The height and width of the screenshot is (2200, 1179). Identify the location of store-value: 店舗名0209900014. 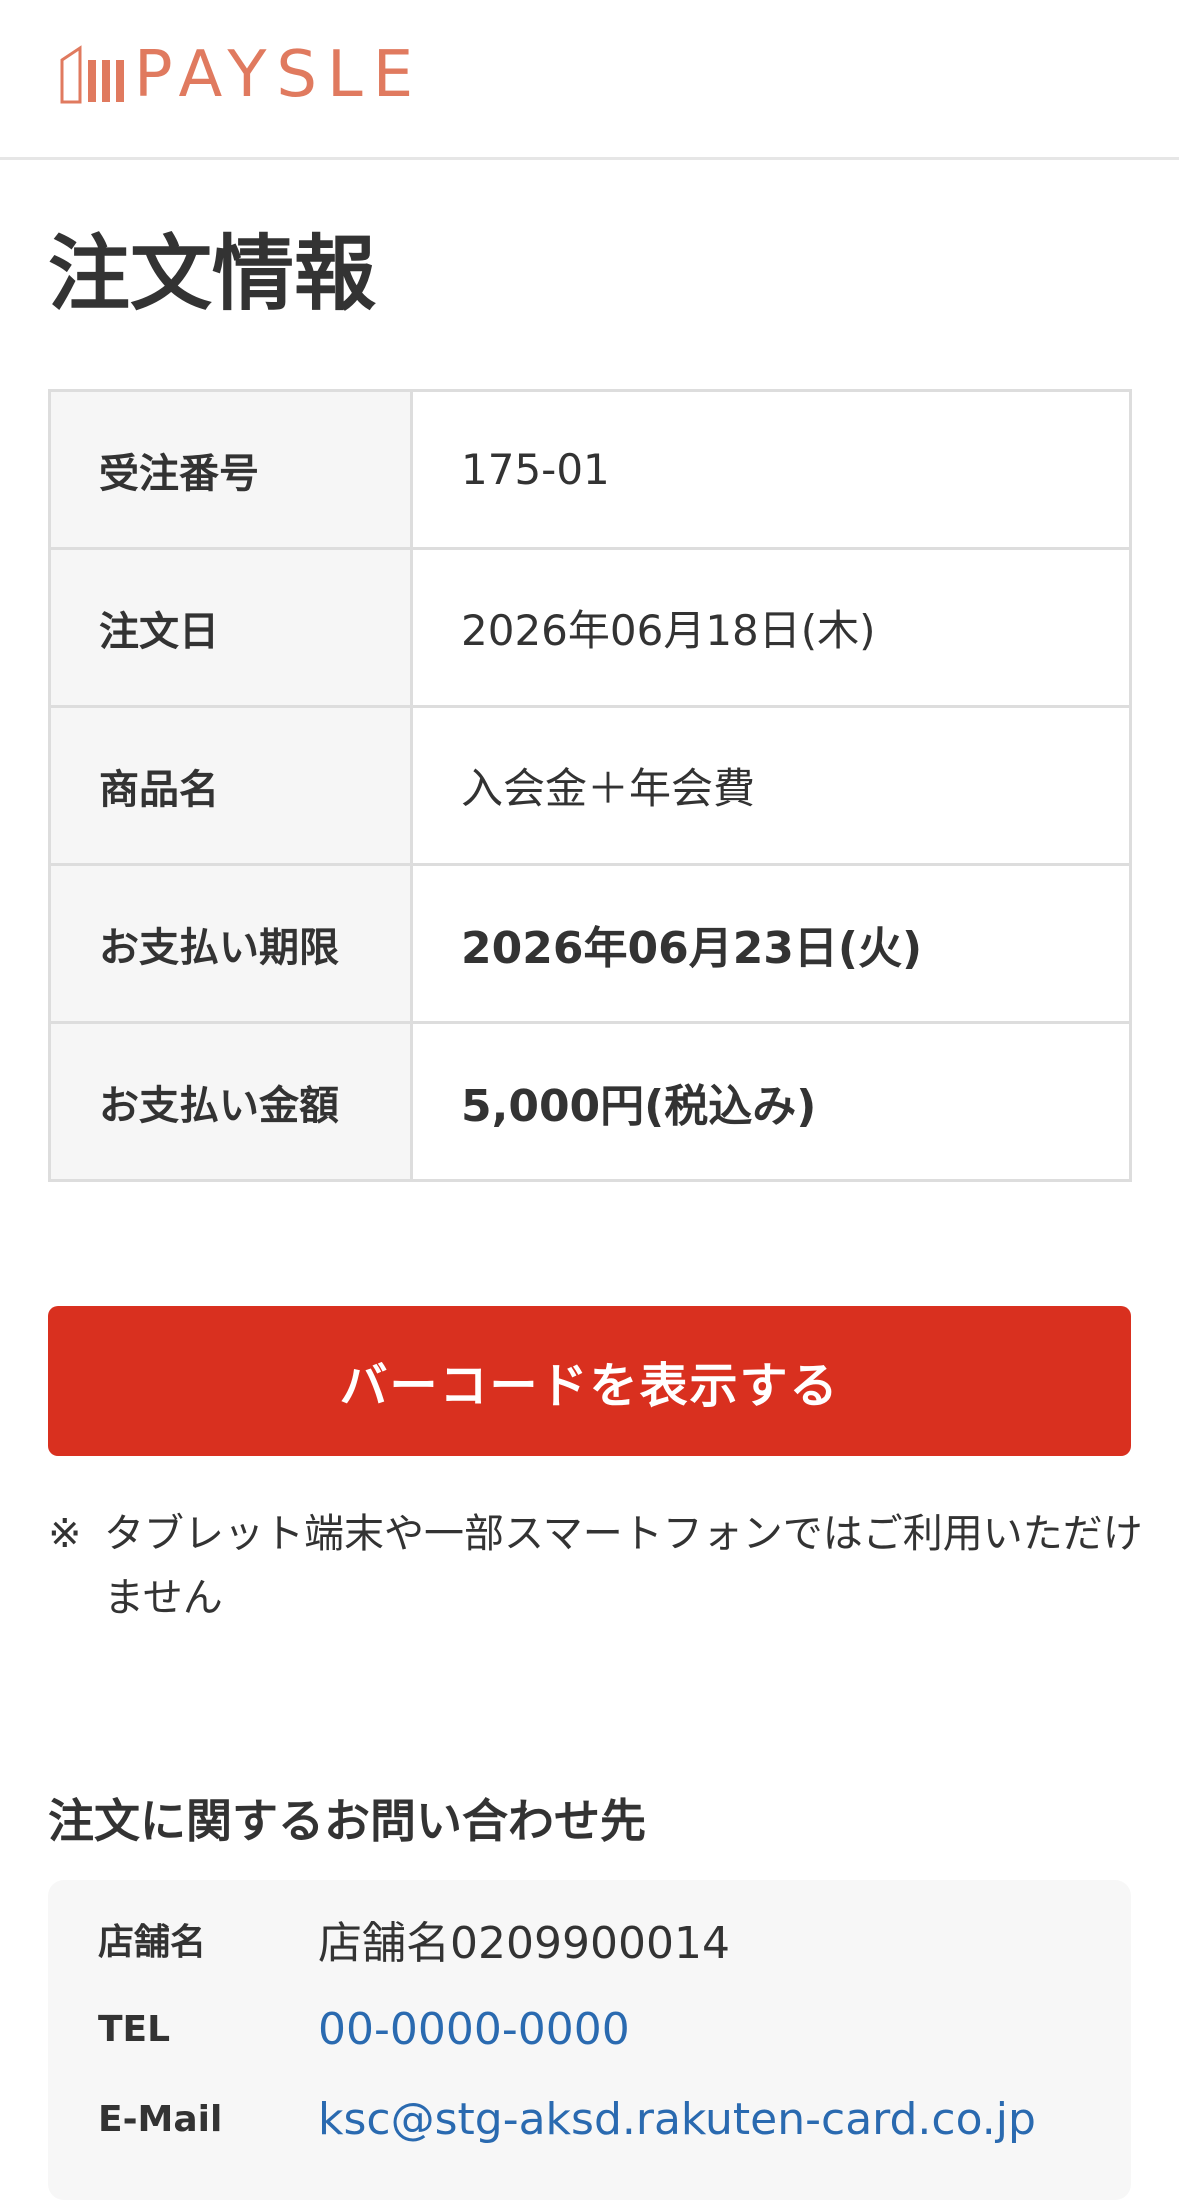
(524, 1943).